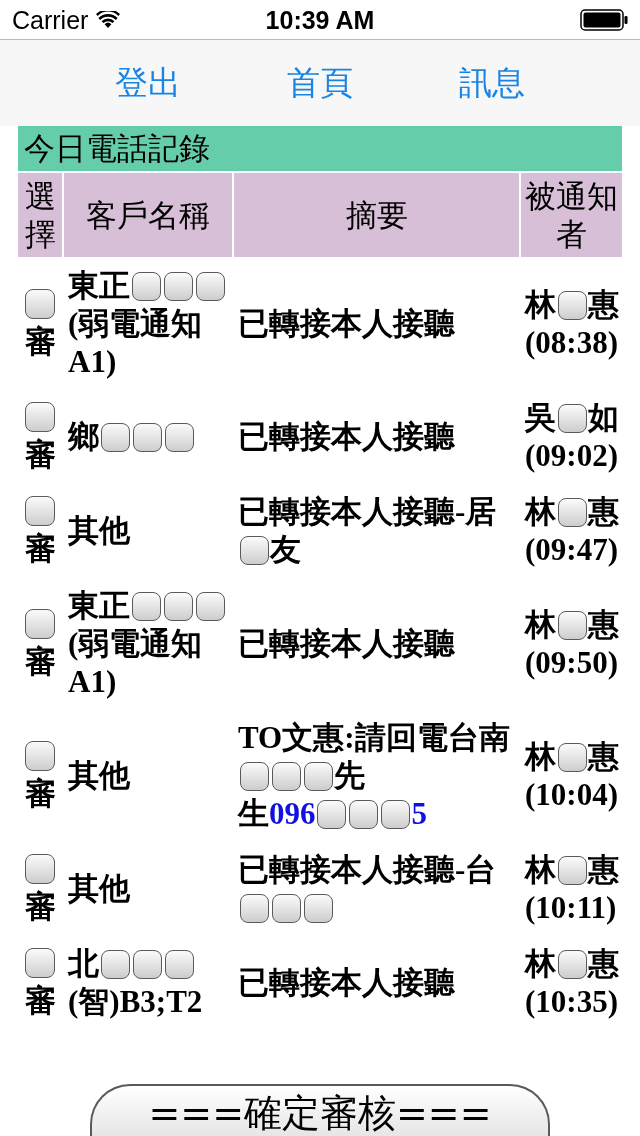  I want to click on nav-link: 登出, so click(148, 83).